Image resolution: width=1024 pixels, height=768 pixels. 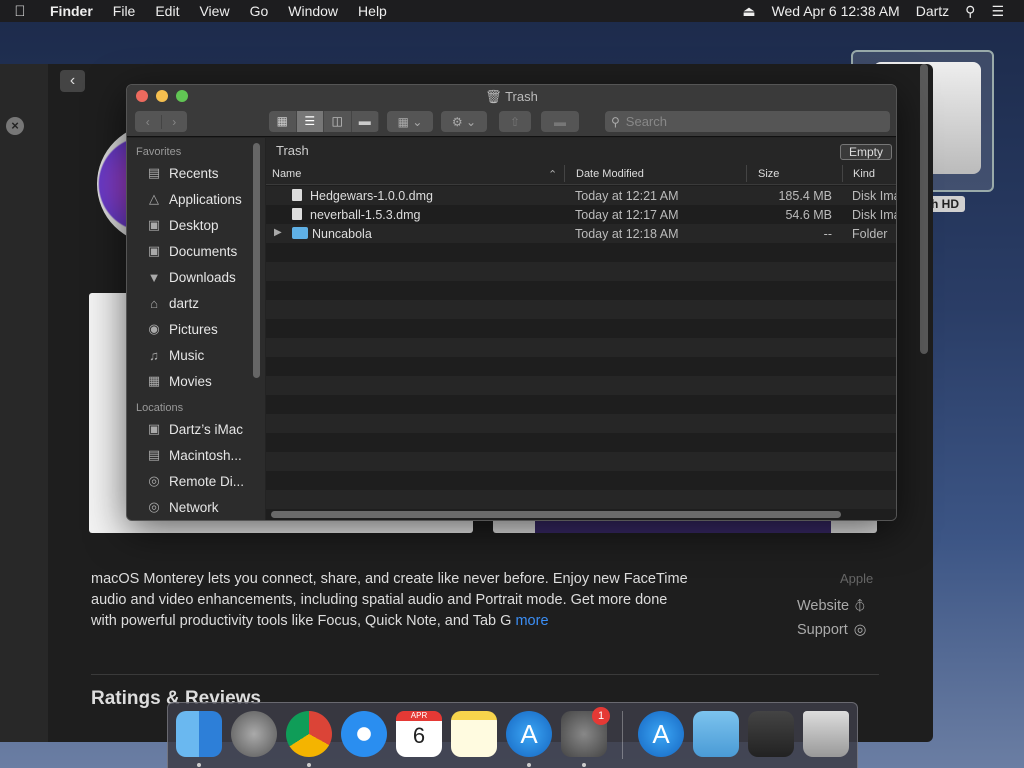 I want to click on lifebuoy-icon: ◎, so click(x=860, y=630).